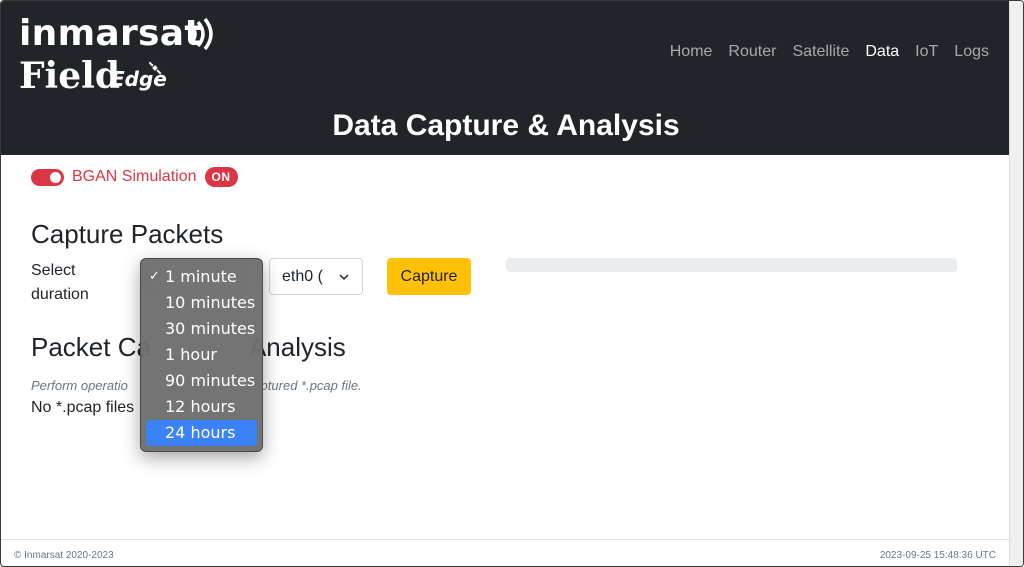 The image size is (1024, 567). I want to click on simulation-toggle, so click(47, 177).